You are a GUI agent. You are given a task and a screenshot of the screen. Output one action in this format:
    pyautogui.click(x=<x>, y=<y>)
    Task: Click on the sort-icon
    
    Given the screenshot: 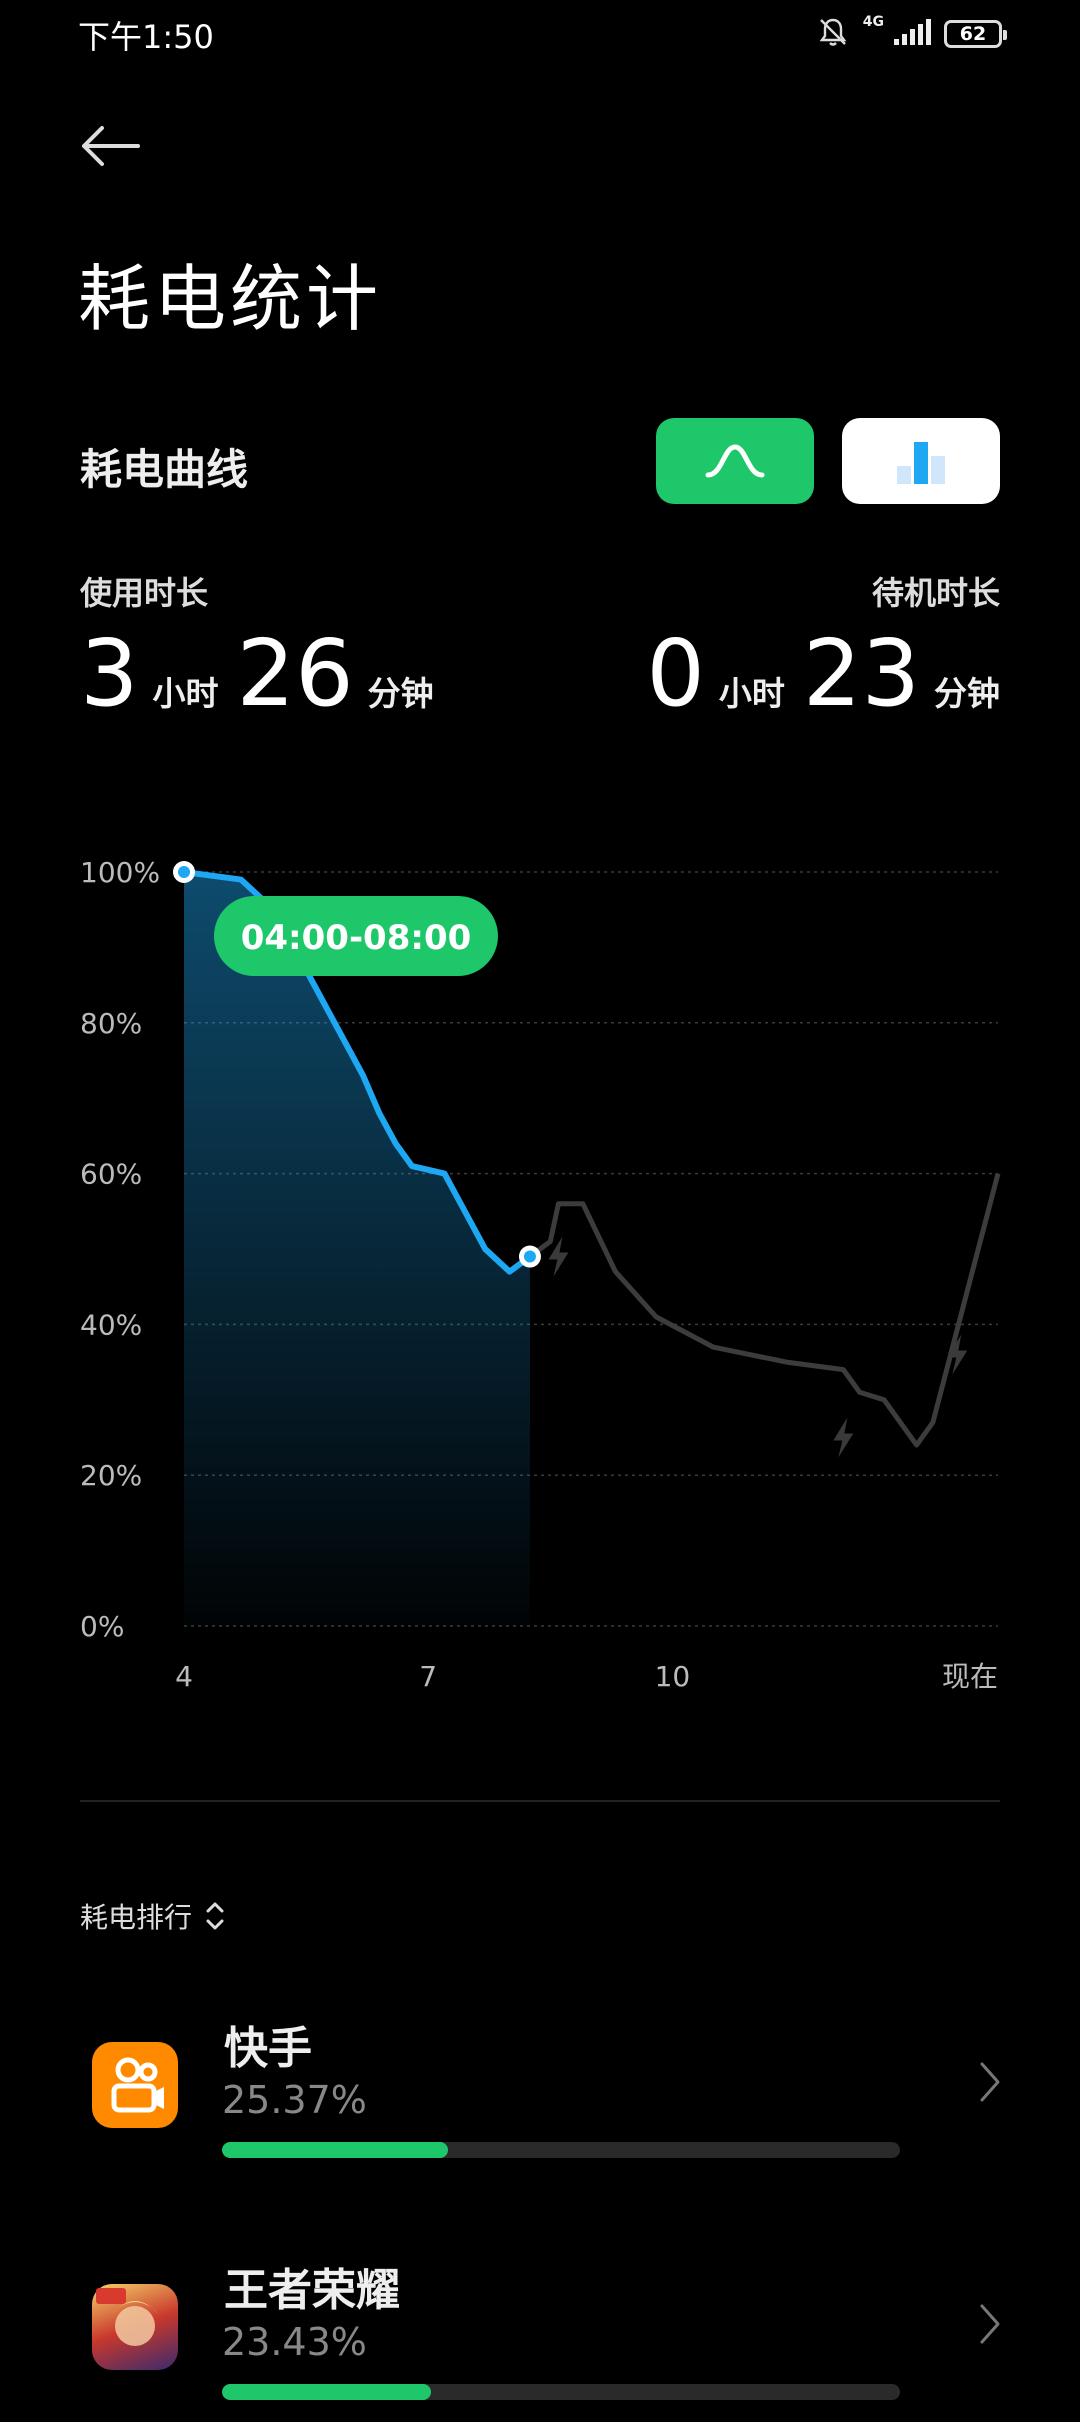 What is the action you would take?
    pyautogui.click(x=215, y=1916)
    